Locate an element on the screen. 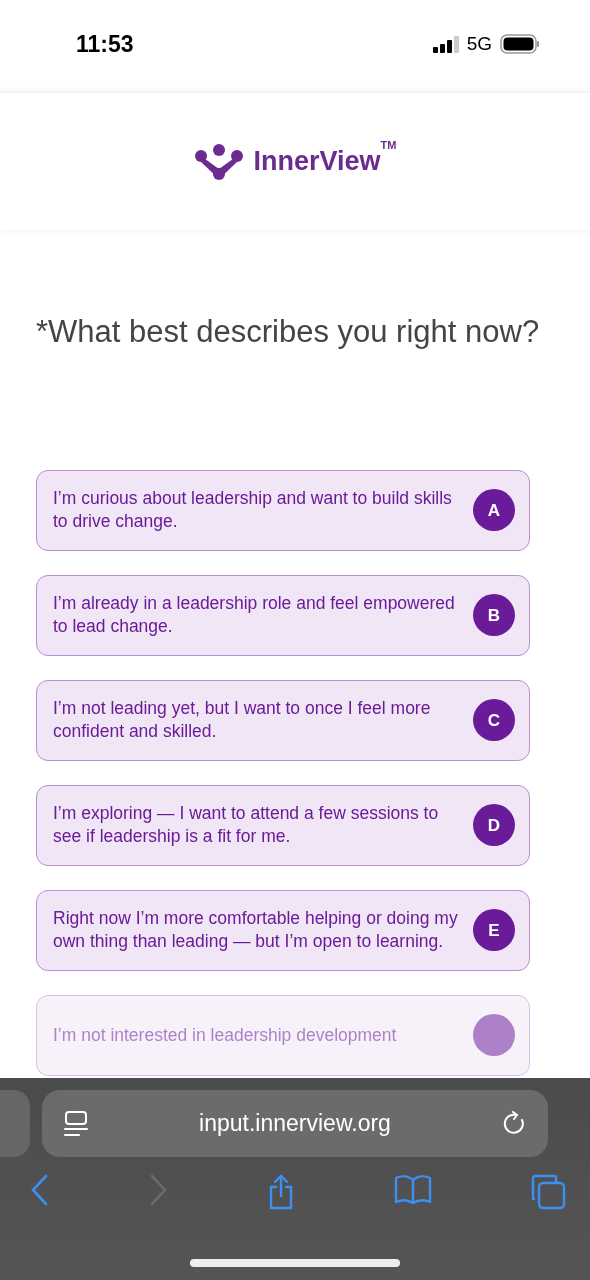 The image size is (590, 1280). signal-icon is located at coordinates (445, 44).